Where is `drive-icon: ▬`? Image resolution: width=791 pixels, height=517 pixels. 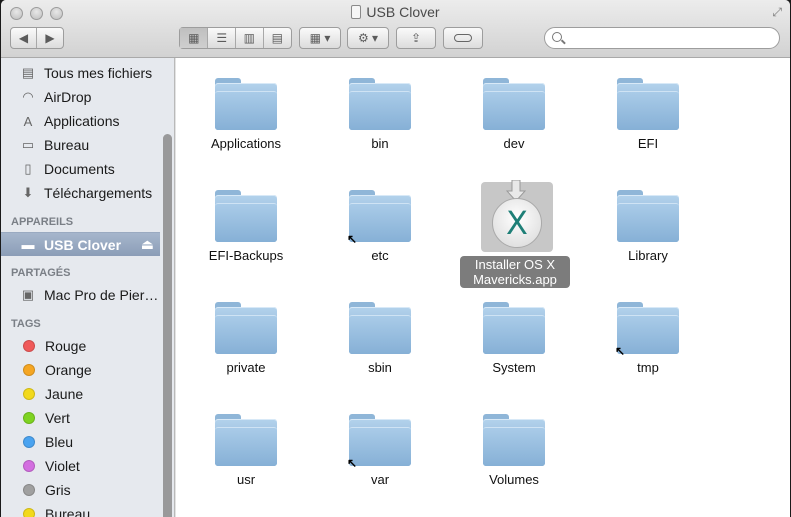
drive-icon: ▬ is located at coordinates (28, 244).